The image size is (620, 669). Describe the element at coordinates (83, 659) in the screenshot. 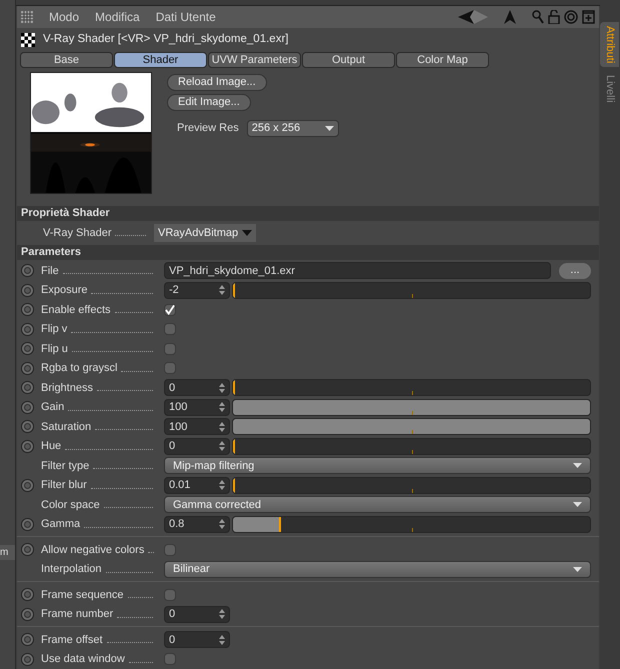

I see `parameter-label: Use data window` at that location.